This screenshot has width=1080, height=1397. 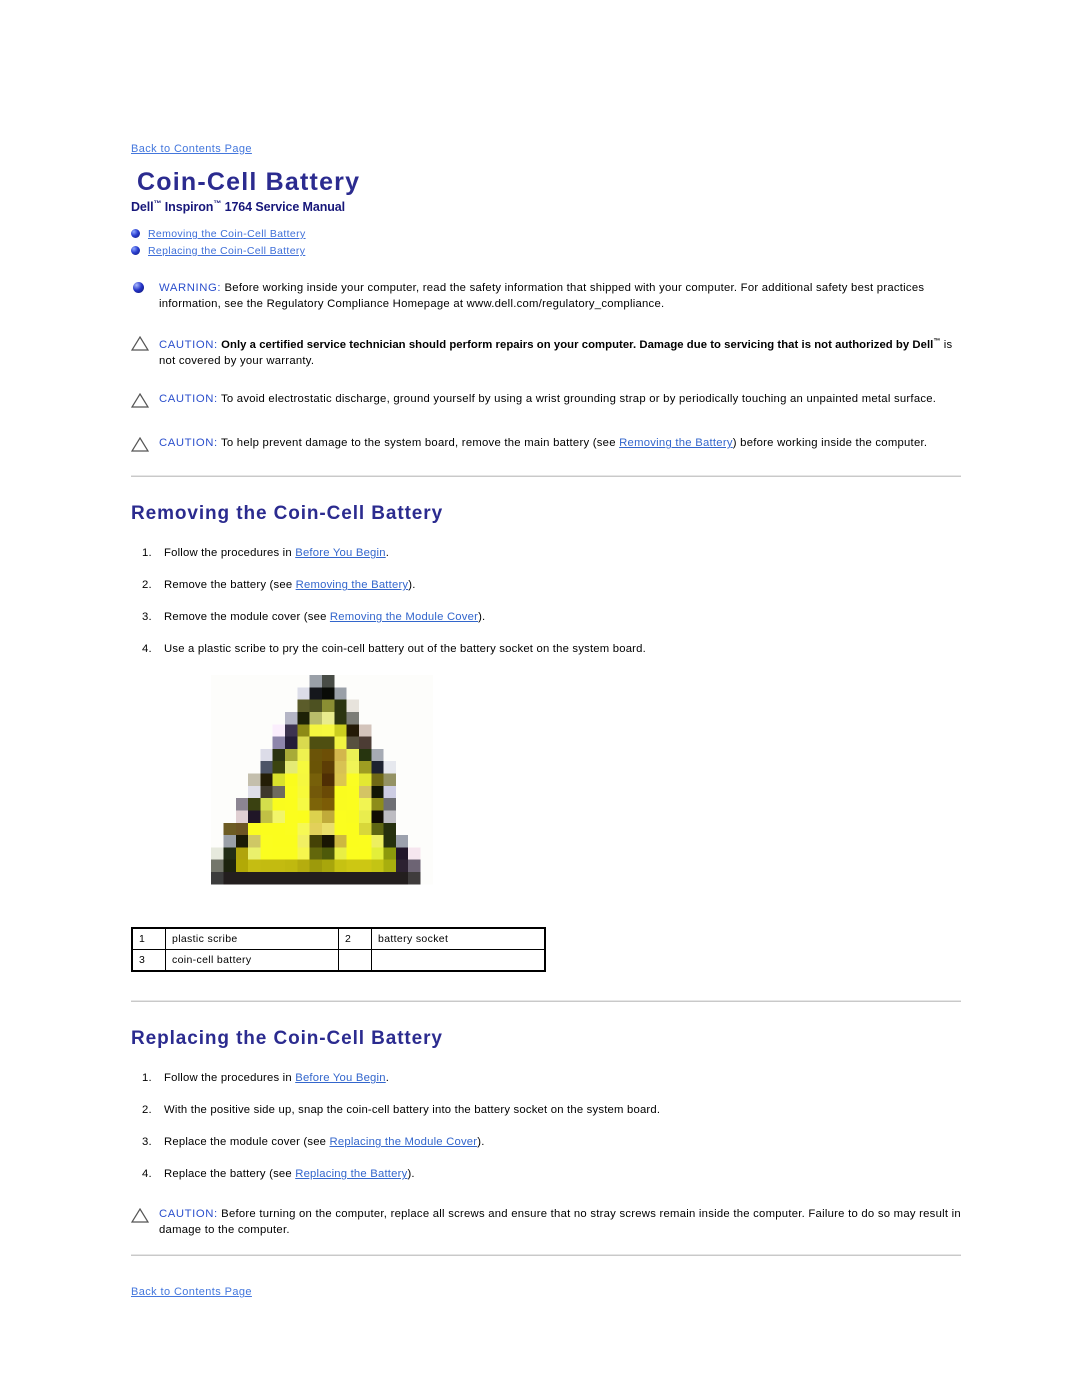 What do you see at coordinates (247, 1142) in the screenshot?
I see `step-pre: Replace the module cover (see` at bounding box center [247, 1142].